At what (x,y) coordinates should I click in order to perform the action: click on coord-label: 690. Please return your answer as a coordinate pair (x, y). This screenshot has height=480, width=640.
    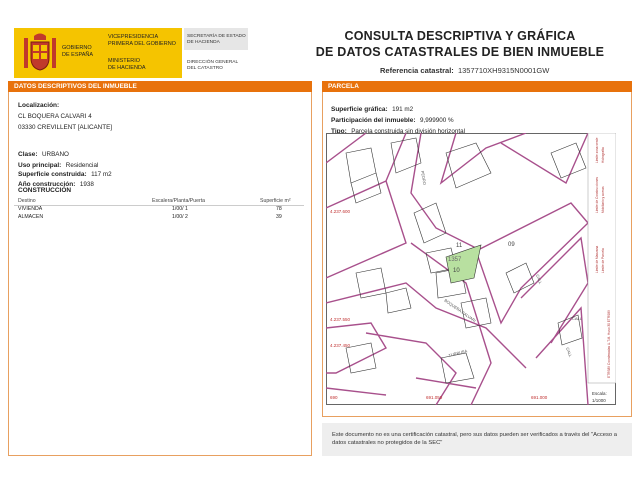
    Looking at the image, I should click on (334, 397).